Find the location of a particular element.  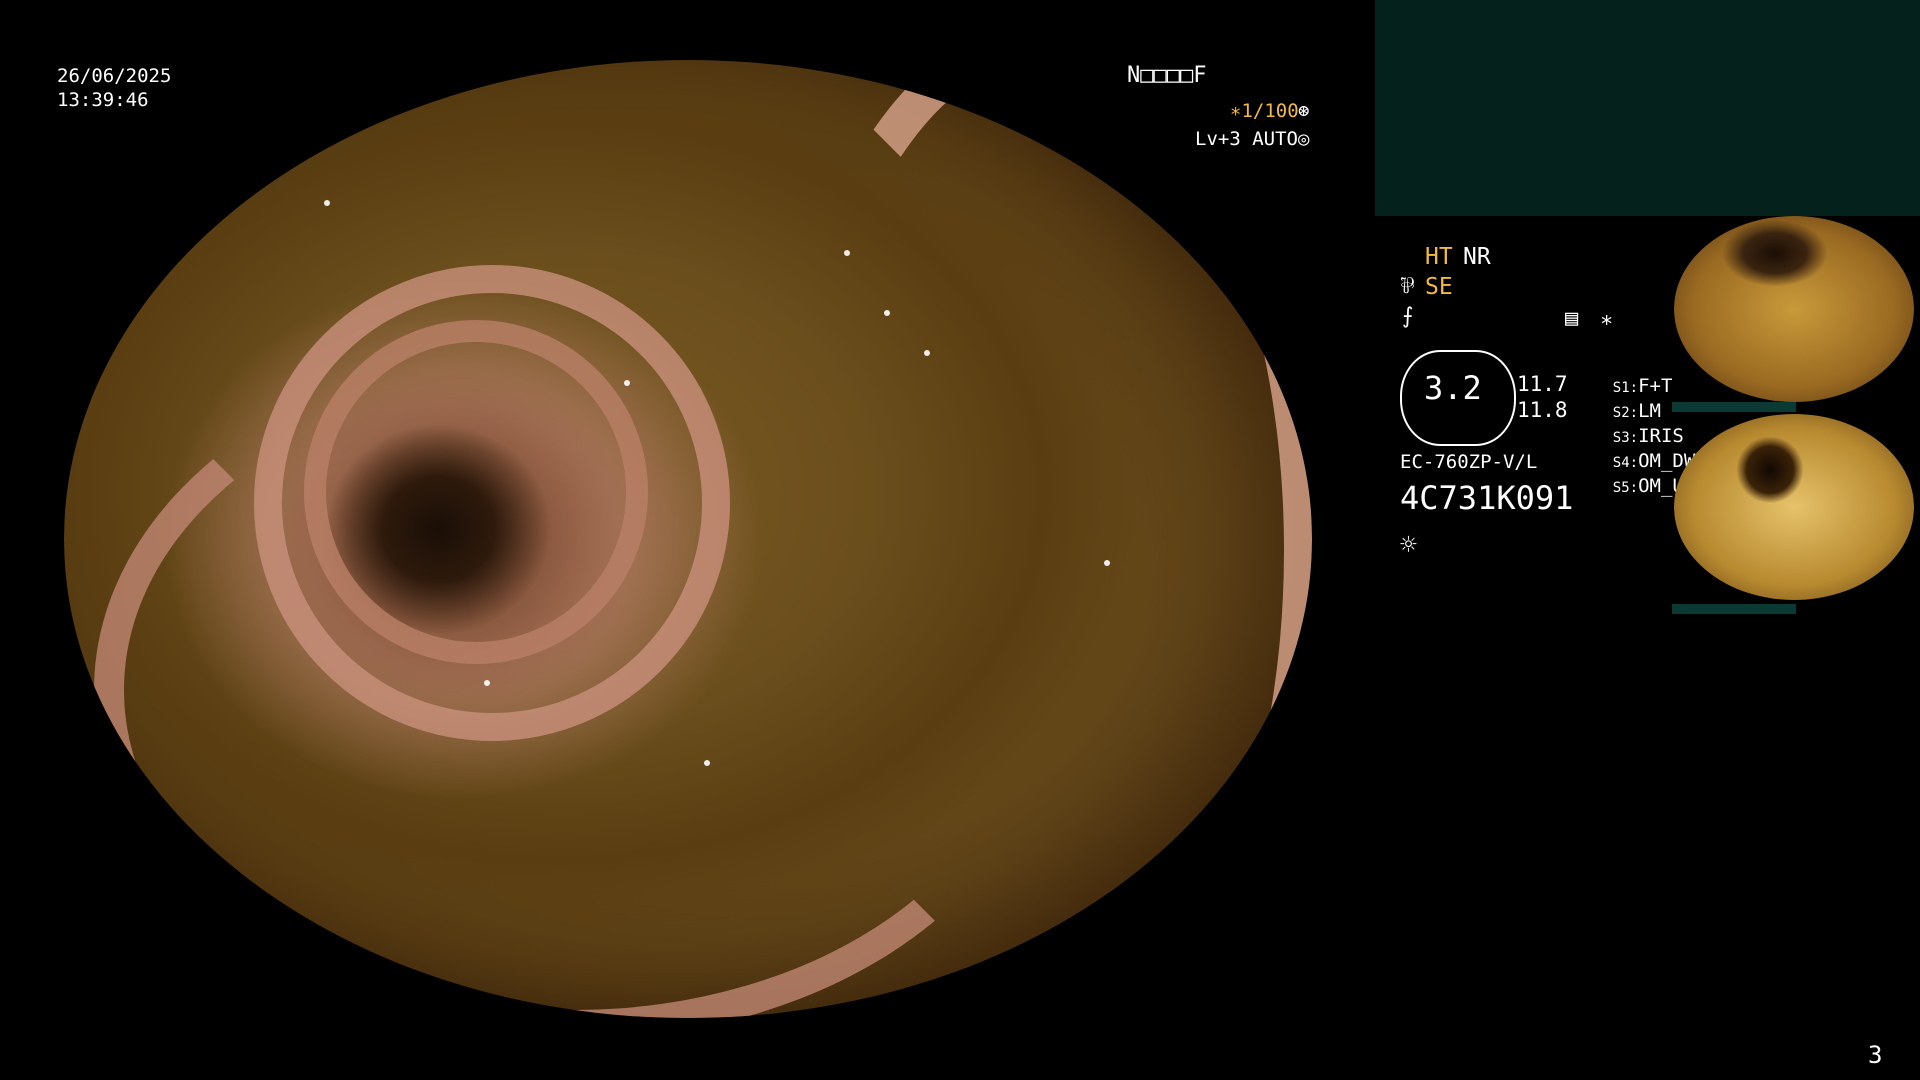

level-label: Lv+3 AUTO is located at coordinates (1246, 139).